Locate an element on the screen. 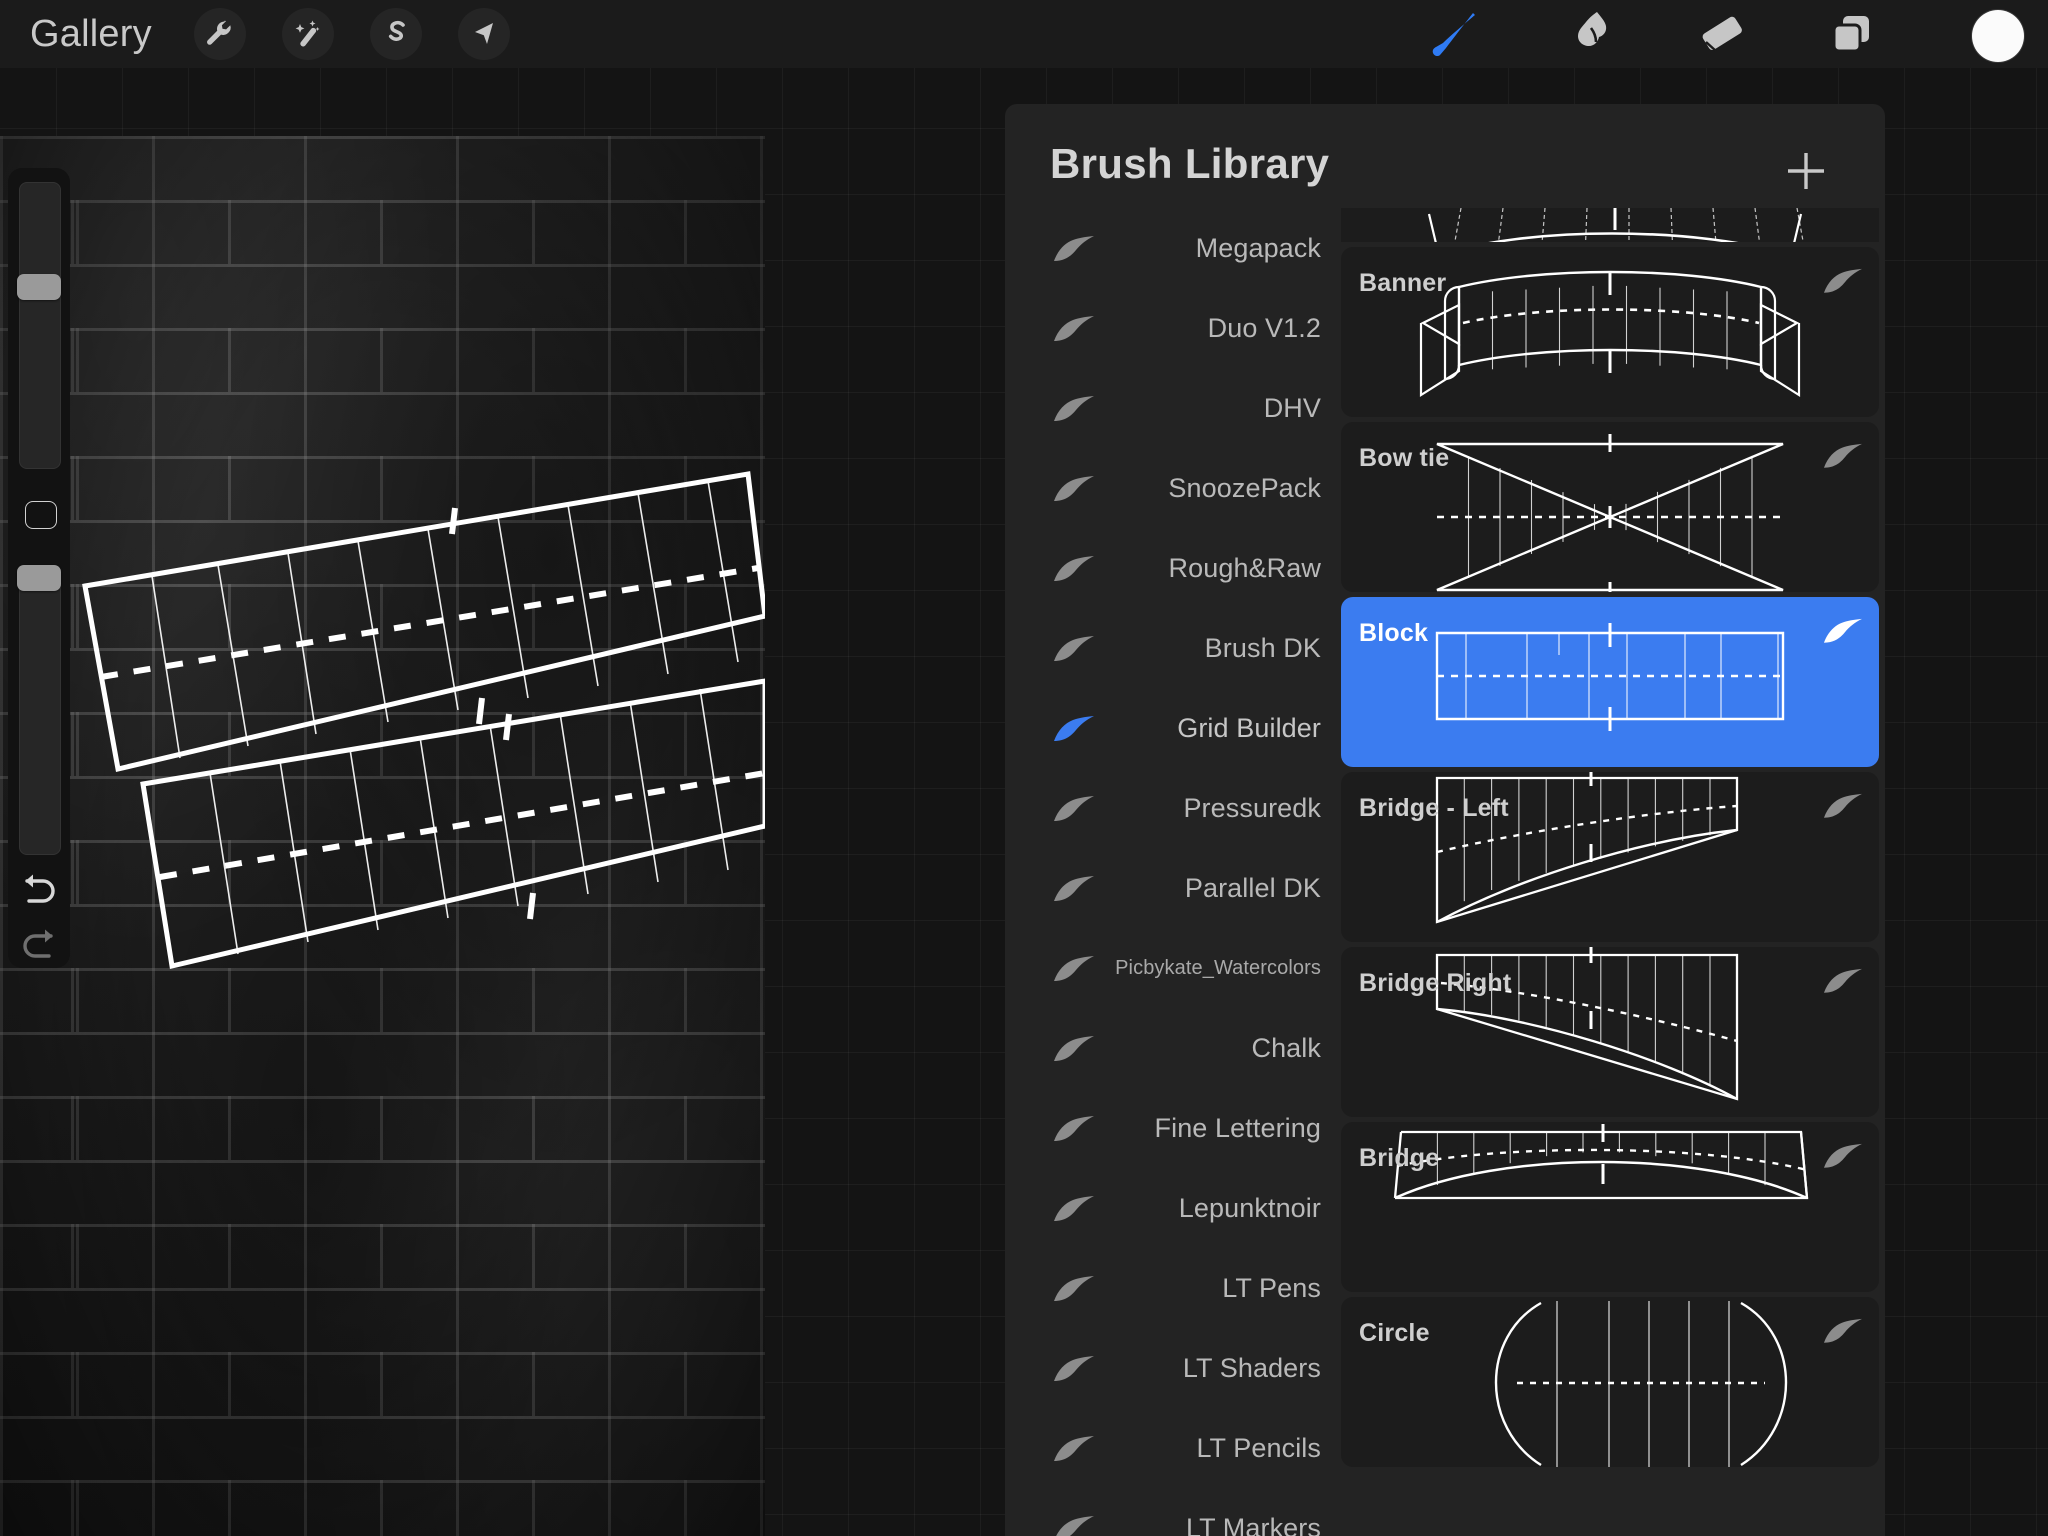 The image size is (2048, 1536). brush-set-item: Duo V1.2 is located at coordinates (1173, 328).